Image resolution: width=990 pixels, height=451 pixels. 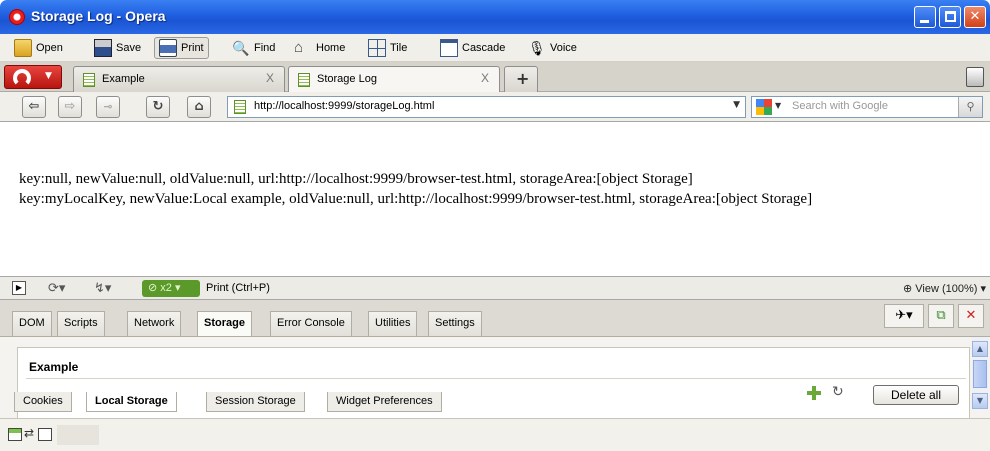 What do you see at coordinates (158, 107) in the screenshot?
I see `reload-button: ↻` at bounding box center [158, 107].